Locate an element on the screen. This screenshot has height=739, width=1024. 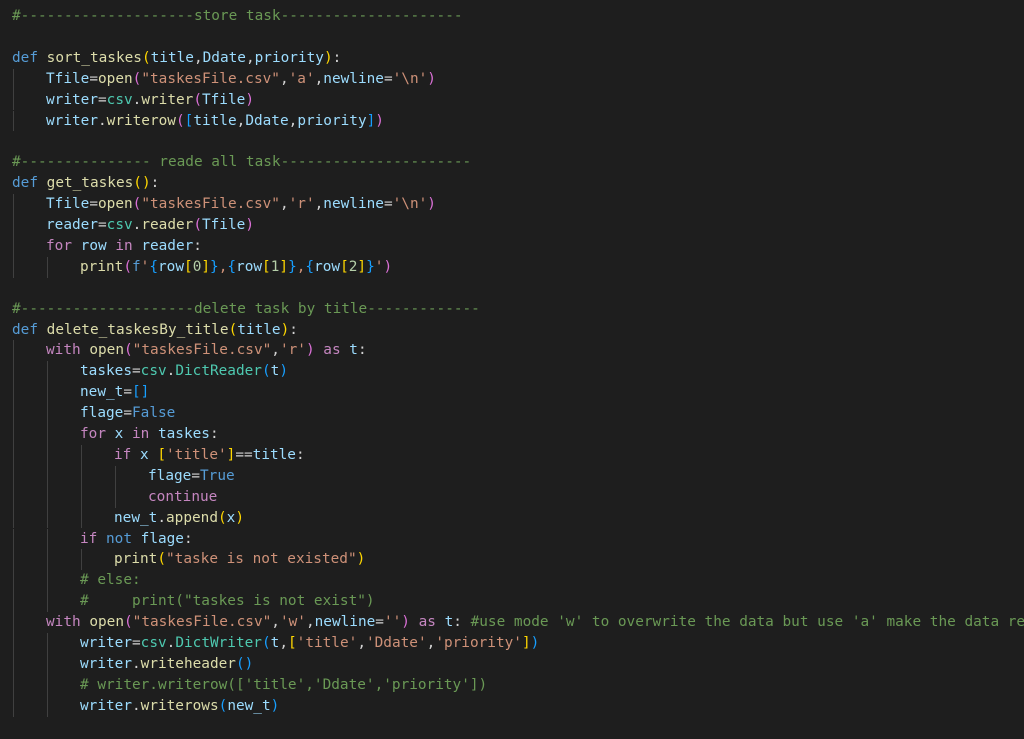
code-line: if not flage: is located at coordinates (136, 539).